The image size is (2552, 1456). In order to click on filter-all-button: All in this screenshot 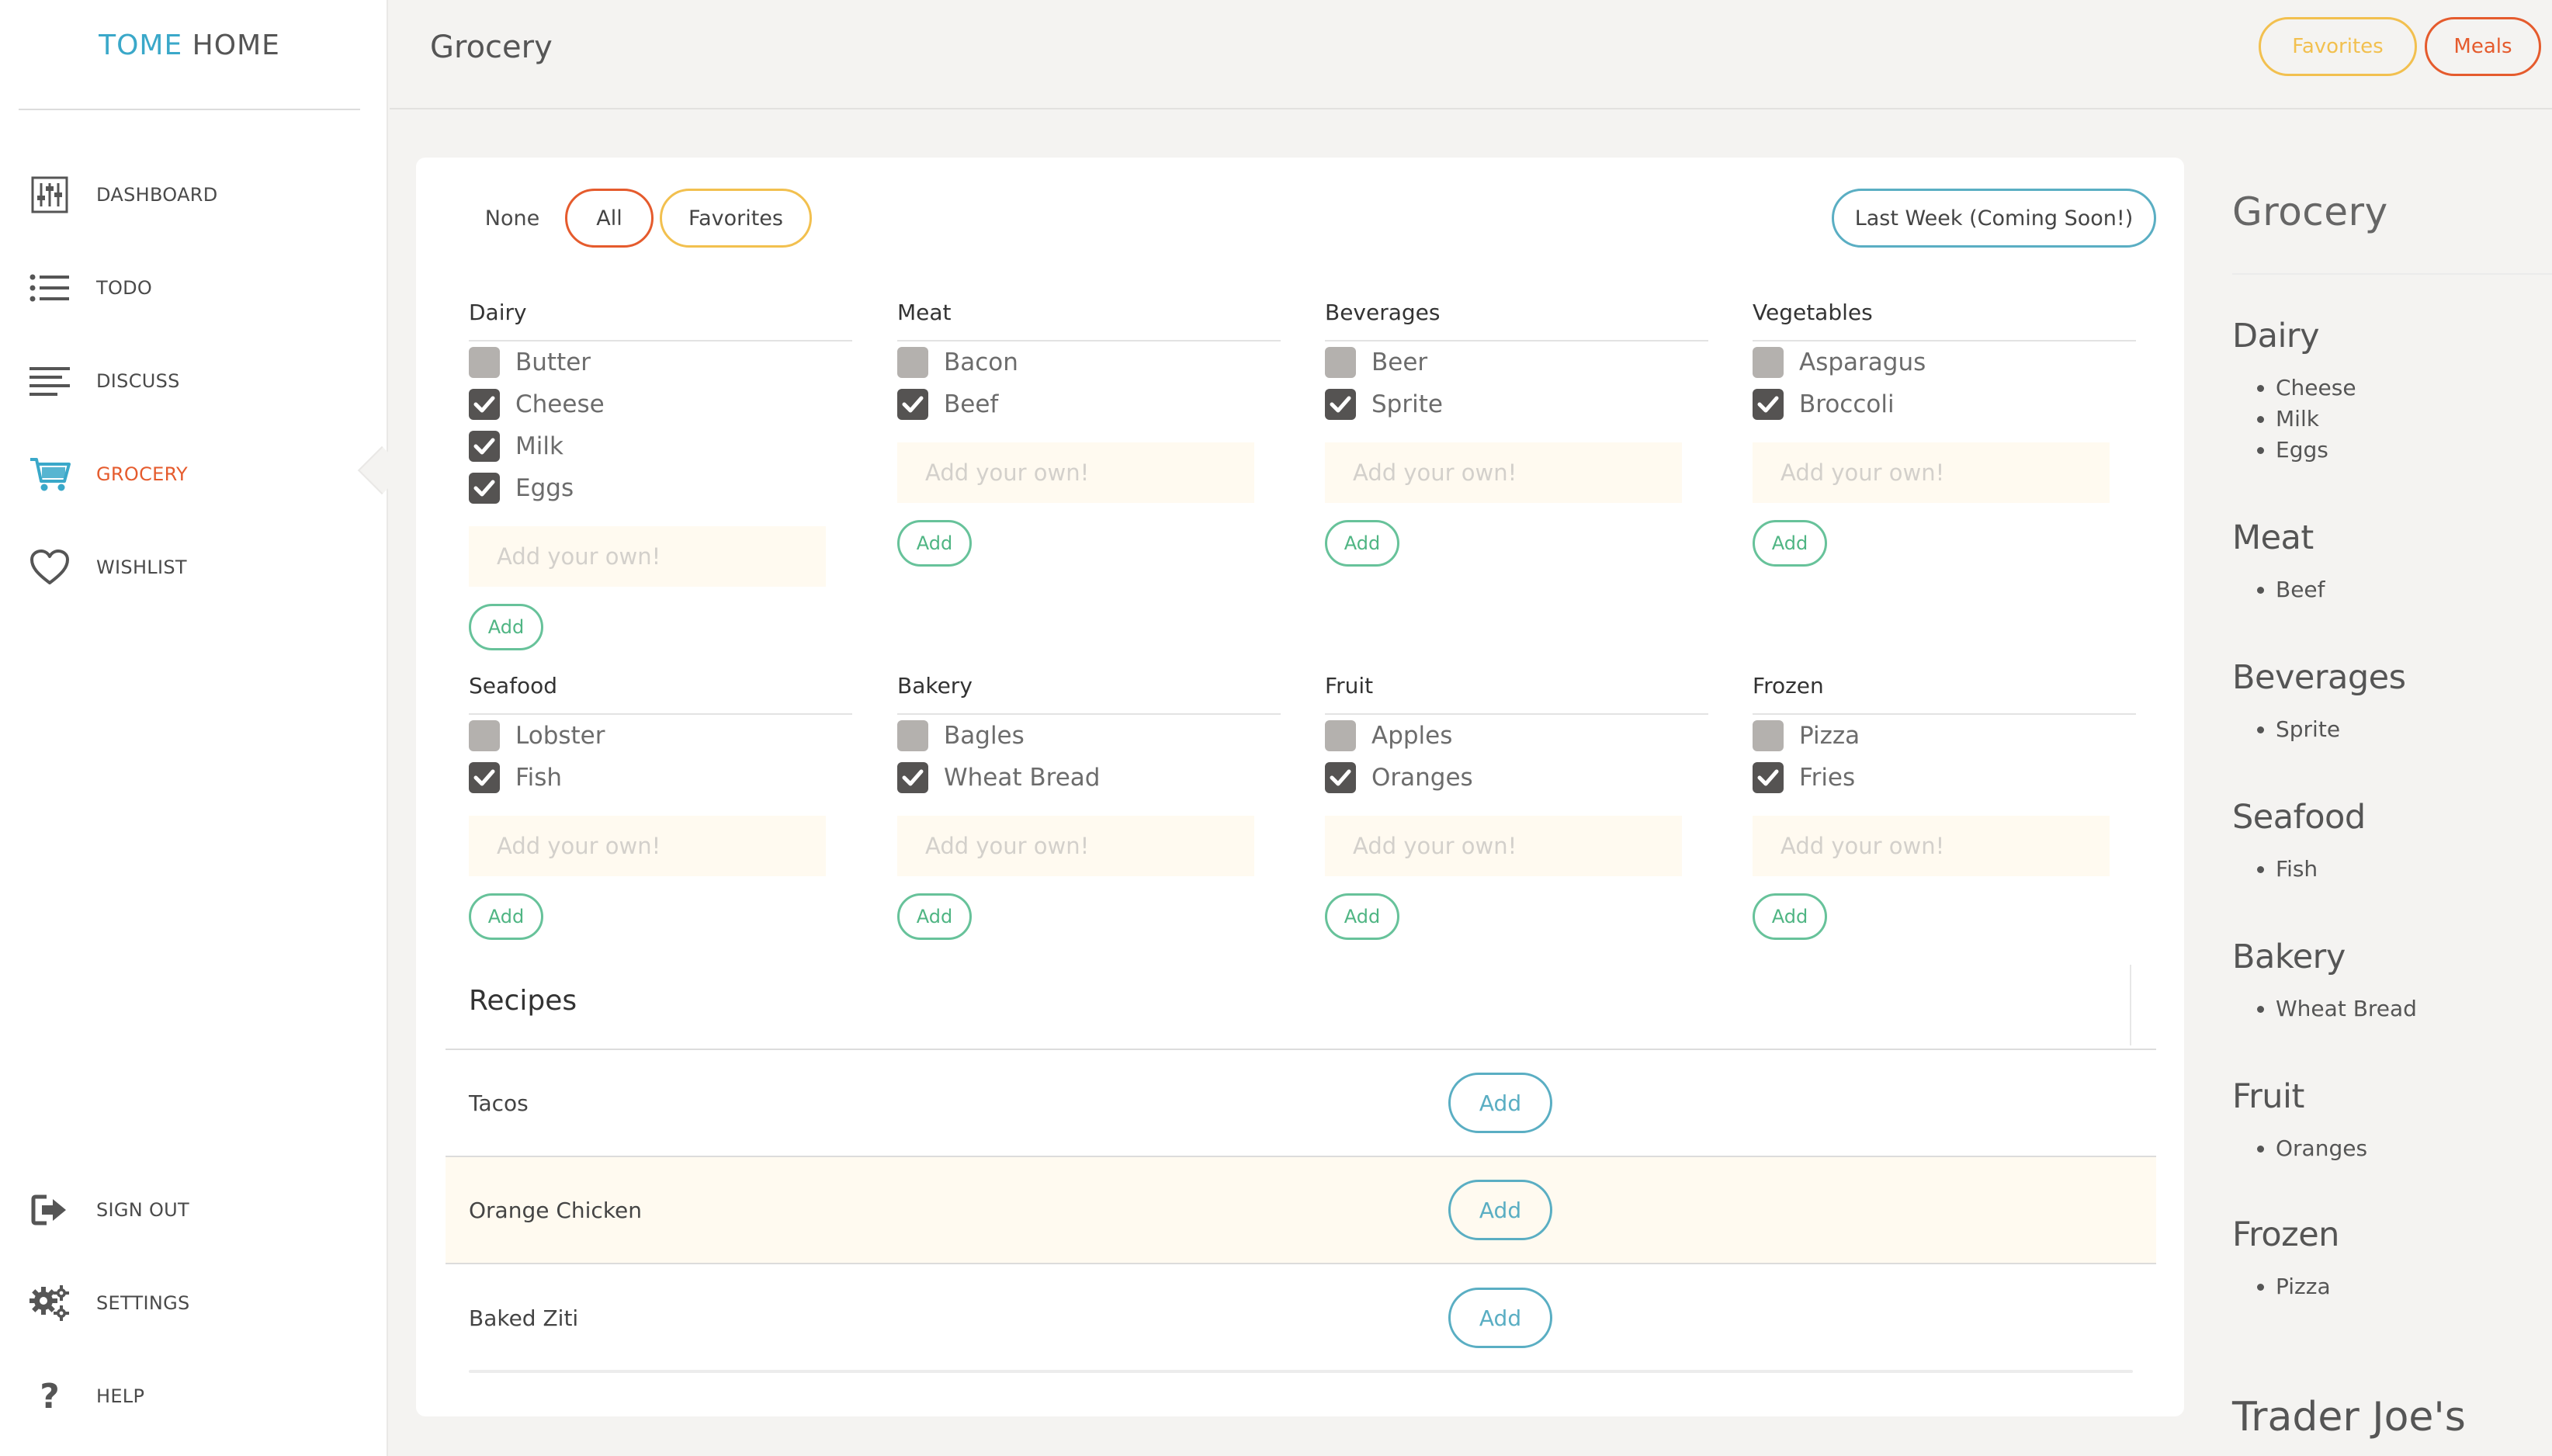, I will do `click(609, 219)`.